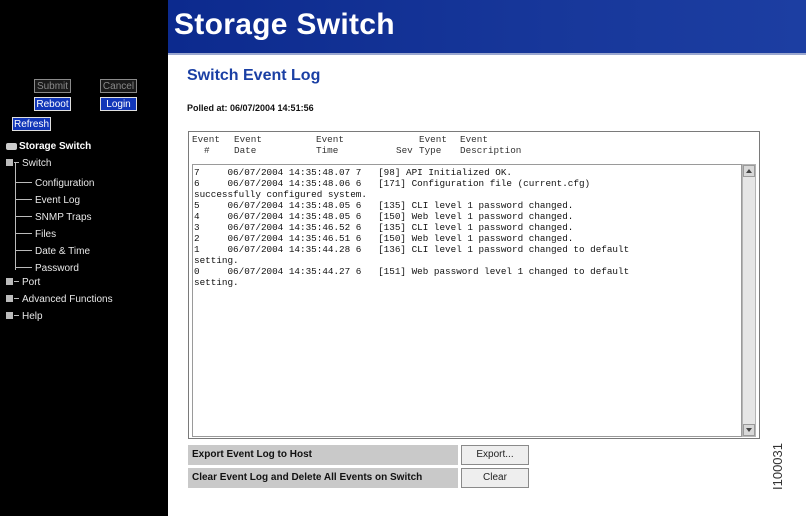 The width and height of the screenshot is (806, 516). Describe the element at coordinates (323, 455) in the screenshot. I see `export-log-label: Export Event Log to Host` at that location.